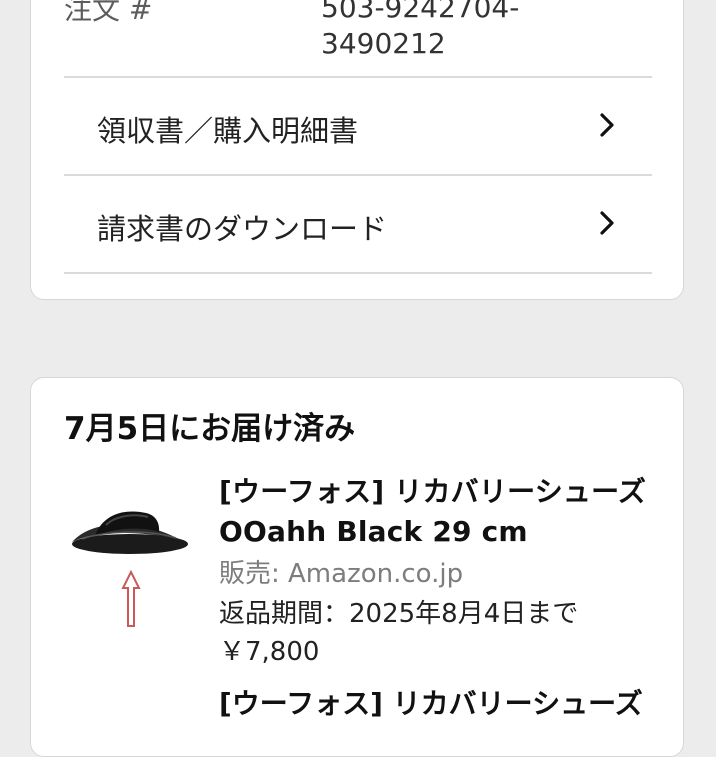  Describe the element at coordinates (242, 229) in the screenshot. I see `invoice-download-label: 請求書のダウンロード` at that location.